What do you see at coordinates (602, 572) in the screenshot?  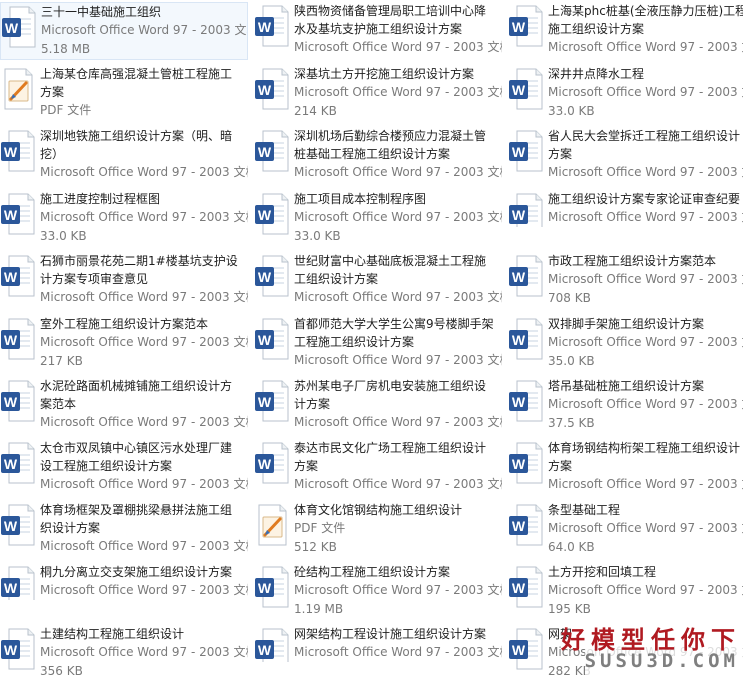 I see `file-name: 土方开挖和回填工程` at bounding box center [602, 572].